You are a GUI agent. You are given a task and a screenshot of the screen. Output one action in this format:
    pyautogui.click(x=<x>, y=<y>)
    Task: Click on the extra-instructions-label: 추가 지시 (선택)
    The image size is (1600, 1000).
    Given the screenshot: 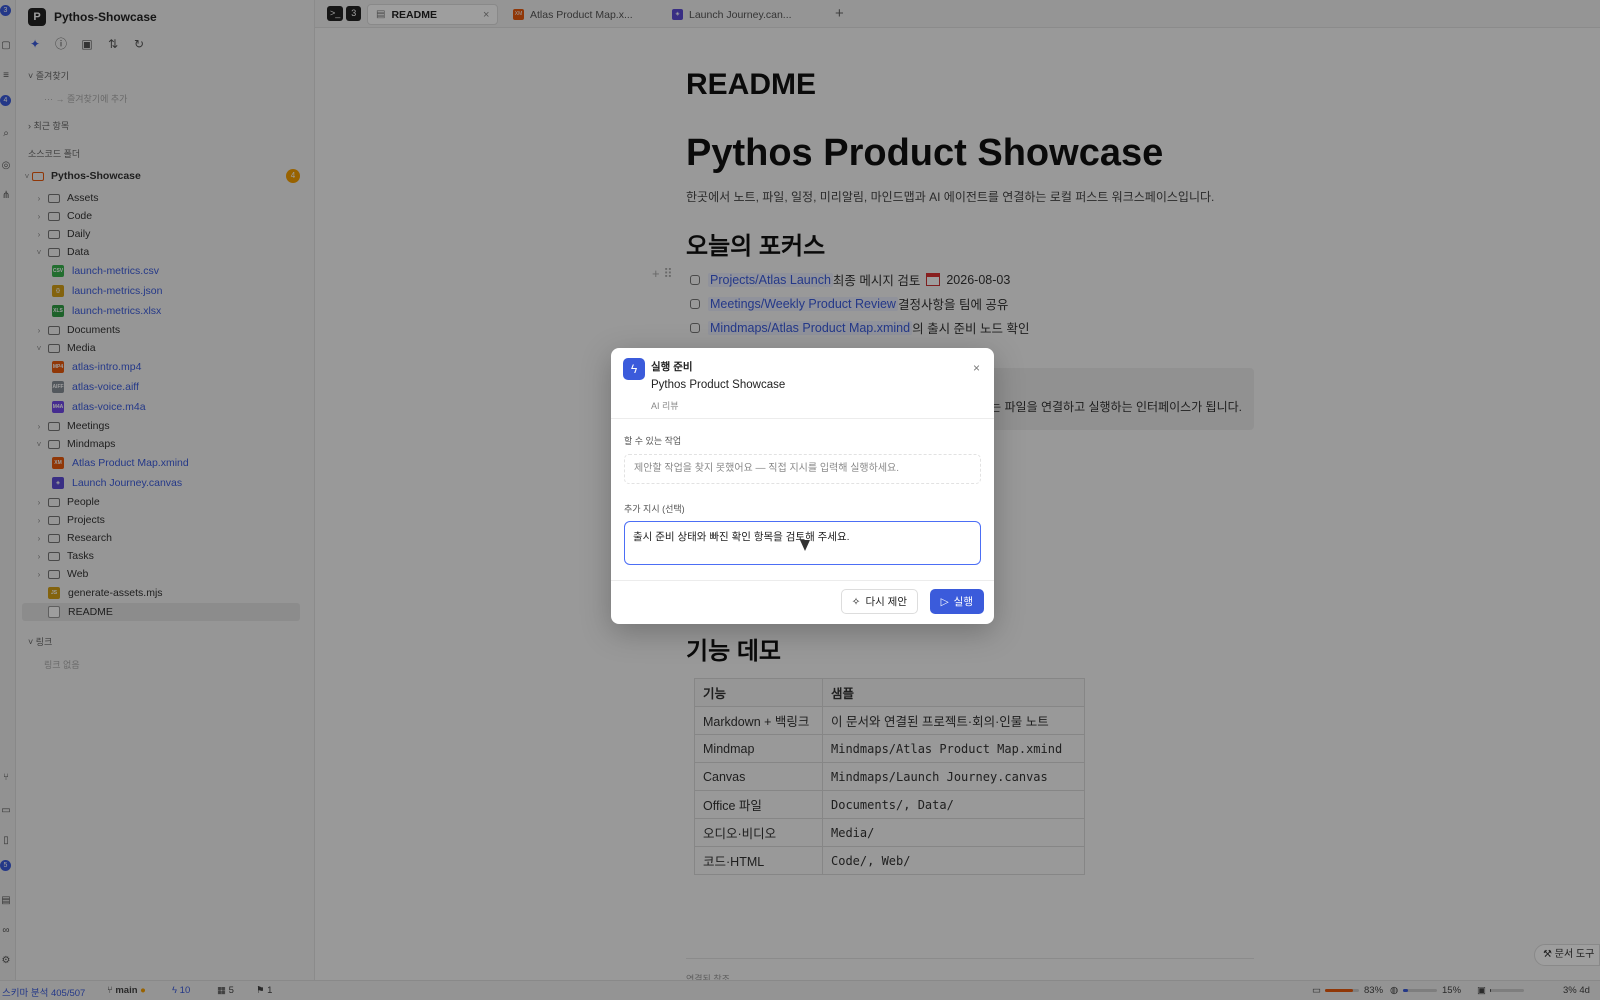 What is the action you would take?
    pyautogui.click(x=654, y=509)
    